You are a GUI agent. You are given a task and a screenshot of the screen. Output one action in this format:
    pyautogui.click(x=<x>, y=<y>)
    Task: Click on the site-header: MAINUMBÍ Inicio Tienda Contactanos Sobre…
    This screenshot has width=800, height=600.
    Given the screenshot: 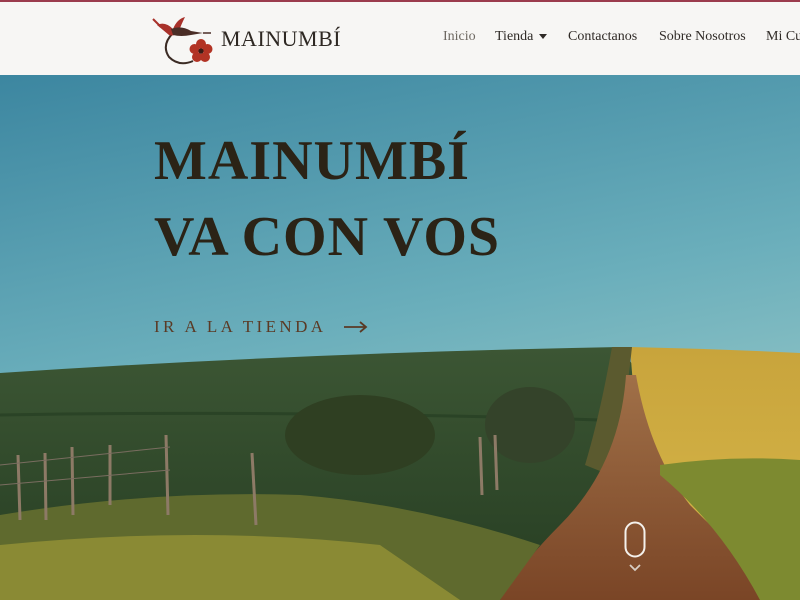 What is the action you would take?
    pyautogui.click(x=400, y=38)
    